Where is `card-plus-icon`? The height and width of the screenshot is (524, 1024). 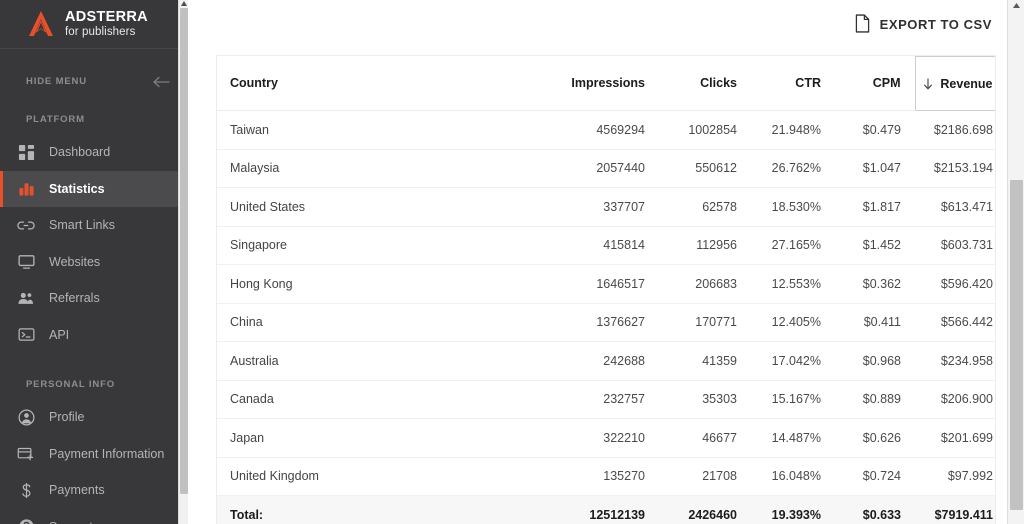
card-plus-icon is located at coordinates (26, 454).